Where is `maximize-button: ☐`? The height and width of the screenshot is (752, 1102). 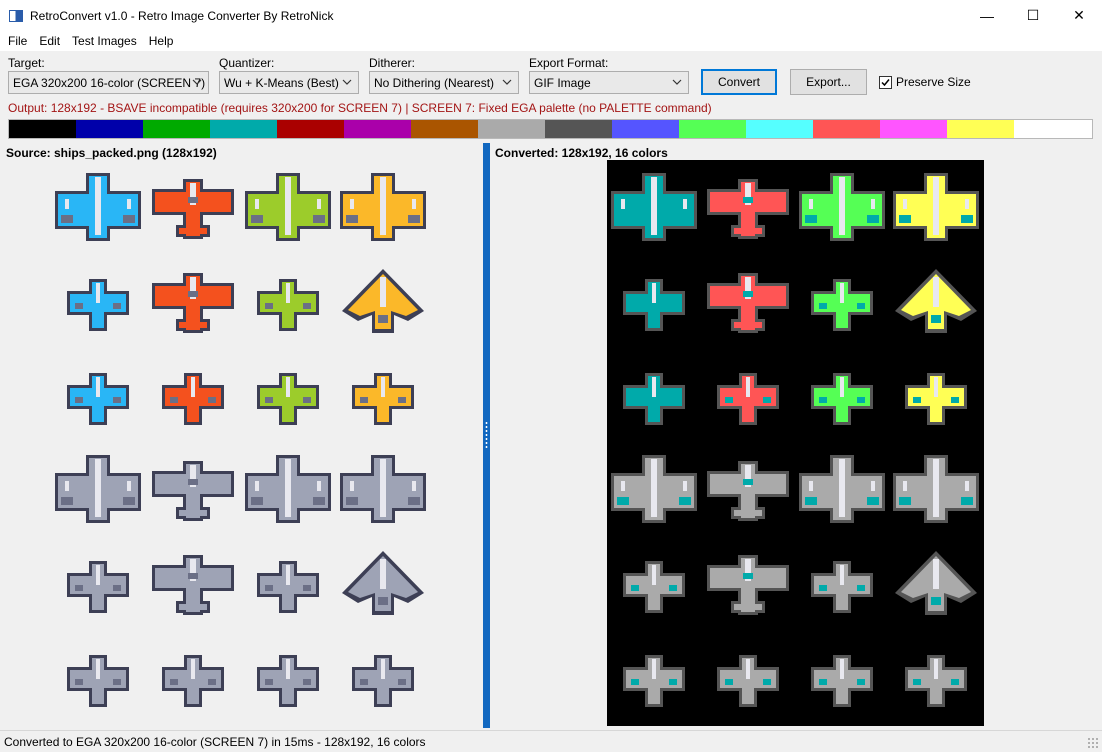
maximize-button: ☐ is located at coordinates (1033, 15).